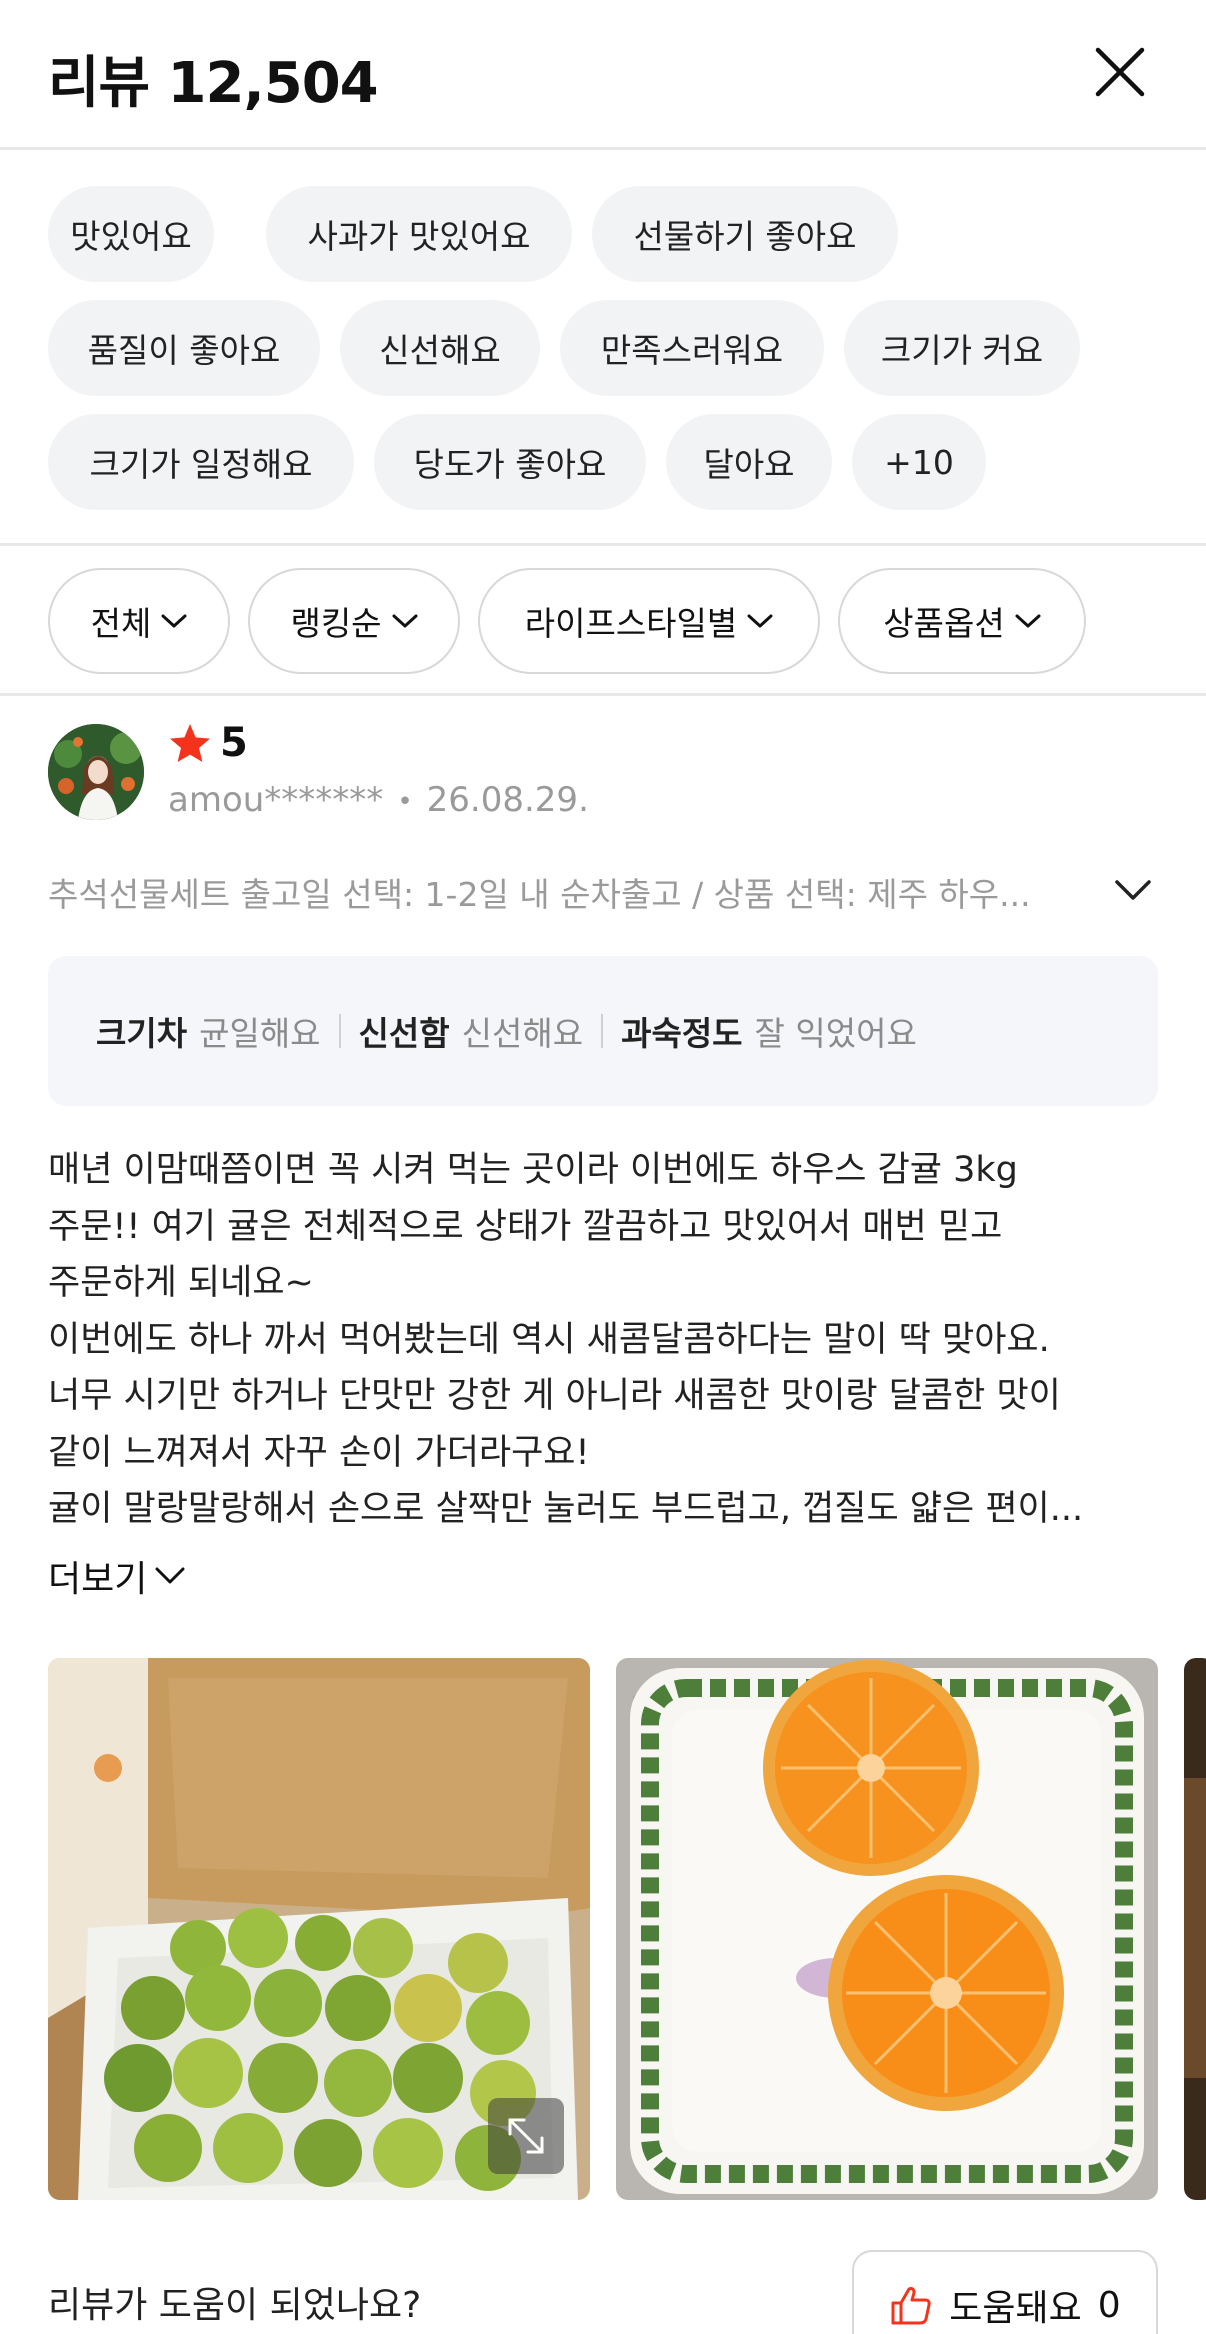 The image size is (1206, 2334). Describe the element at coordinates (887, 1929) in the screenshot. I see `halved-tangerine-plate-photo` at that location.